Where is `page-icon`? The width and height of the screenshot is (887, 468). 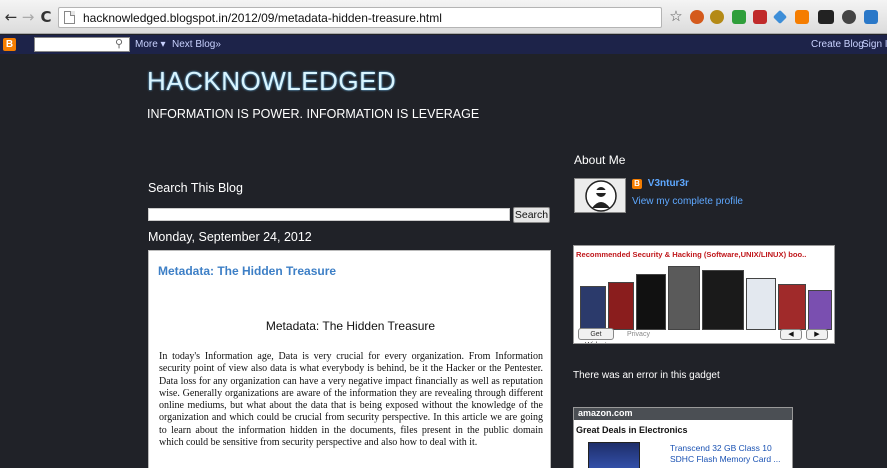
page-icon is located at coordinates (69, 17).